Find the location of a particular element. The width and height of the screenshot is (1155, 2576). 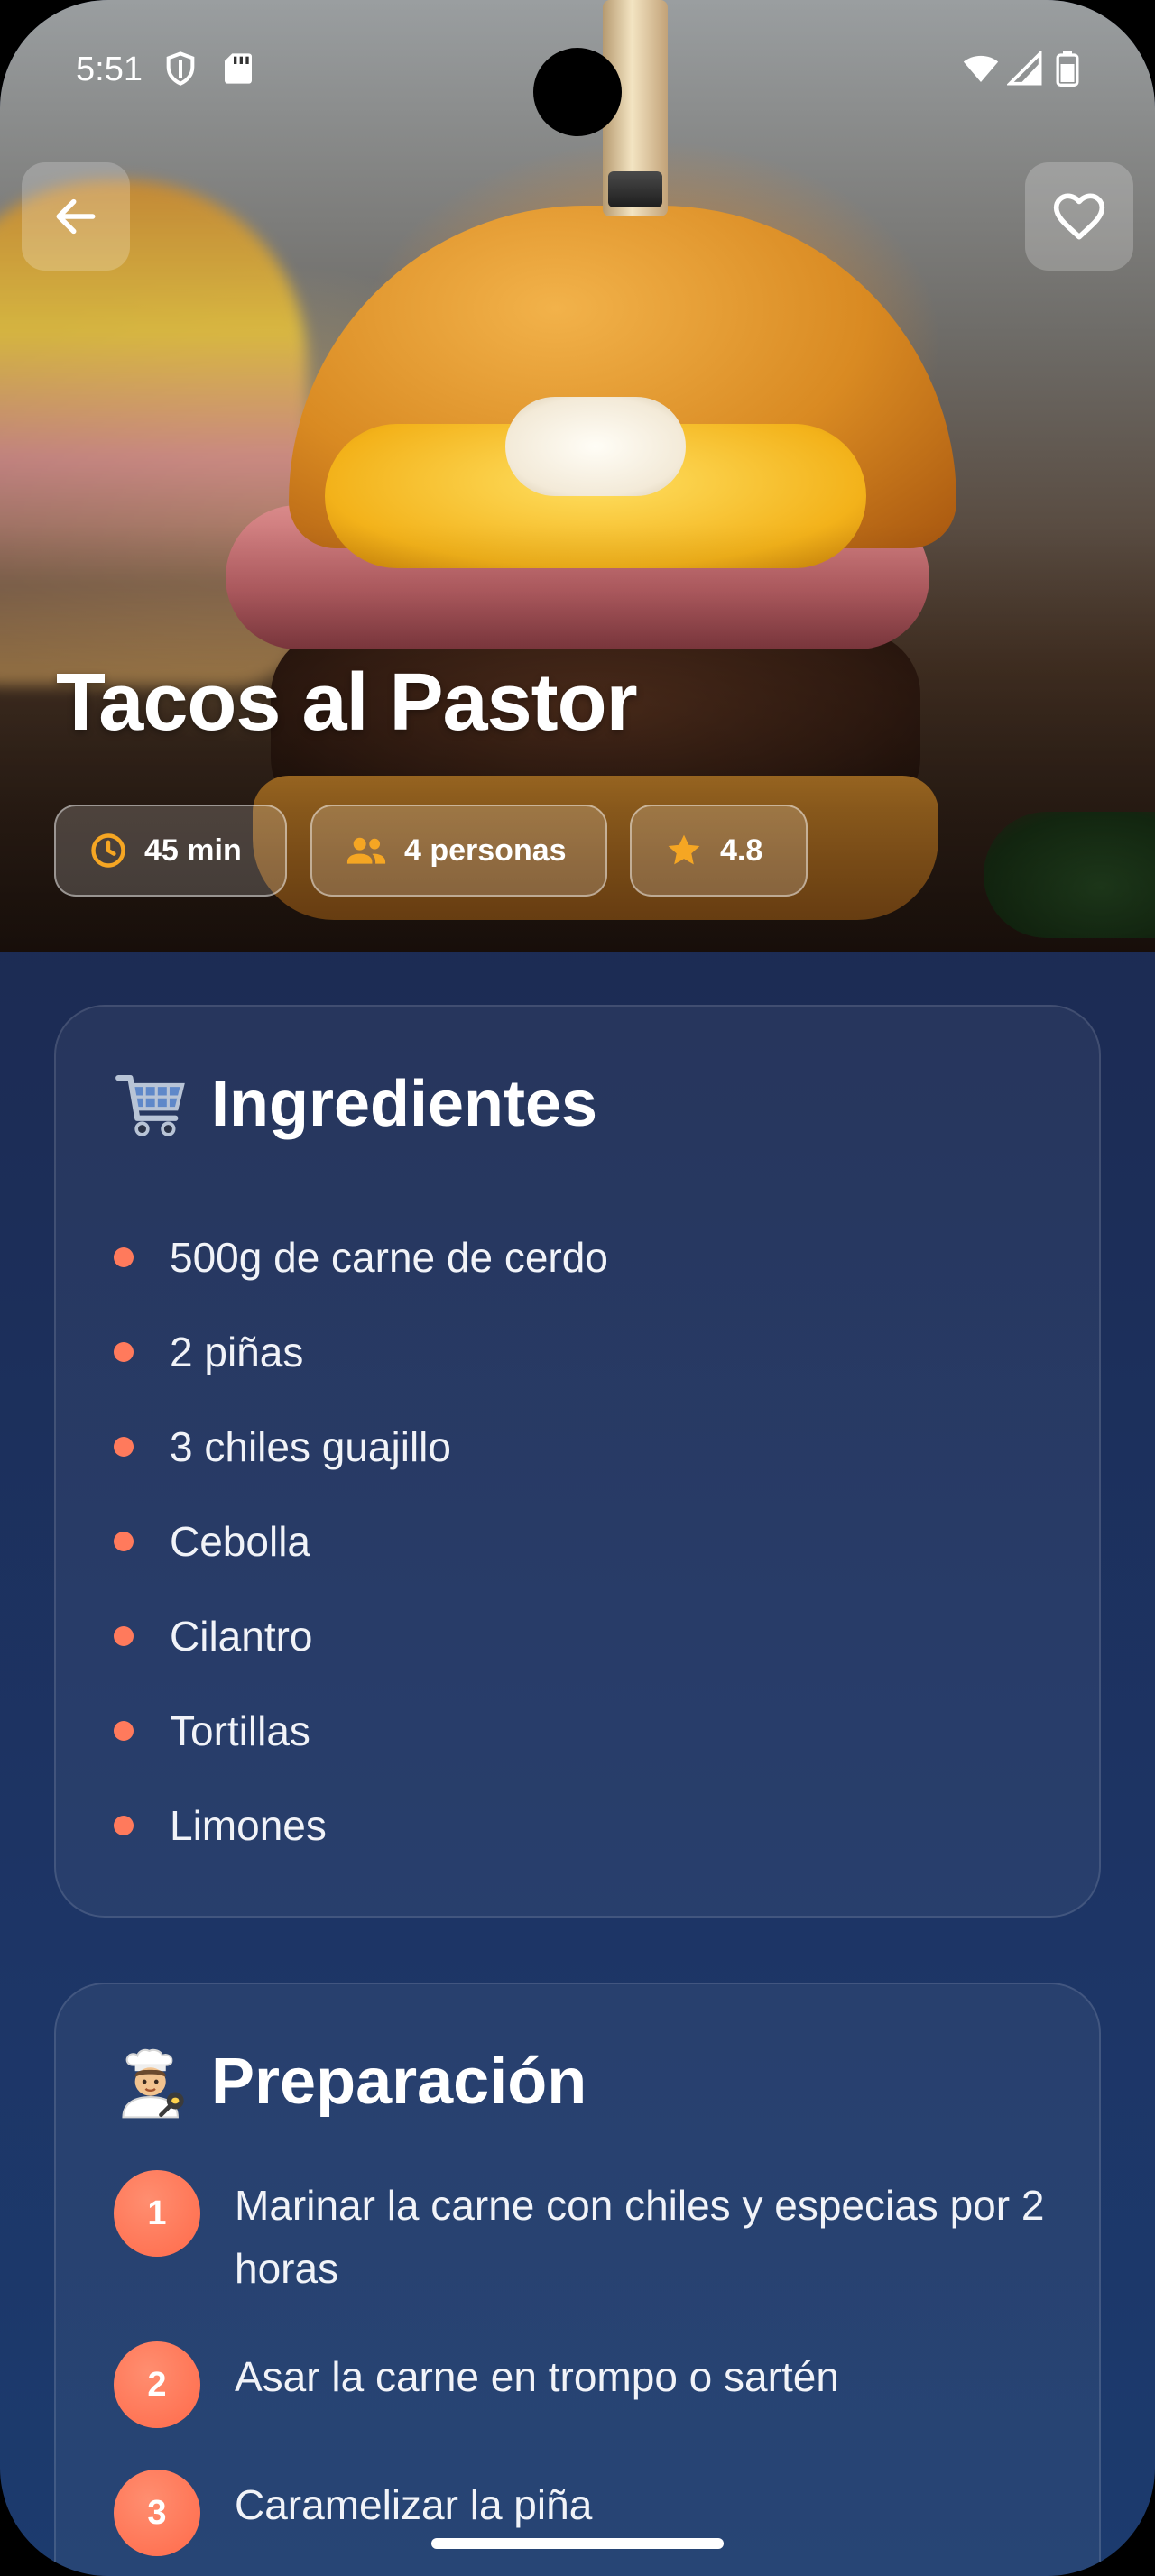

wifi-icon is located at coordinates (981, 68).